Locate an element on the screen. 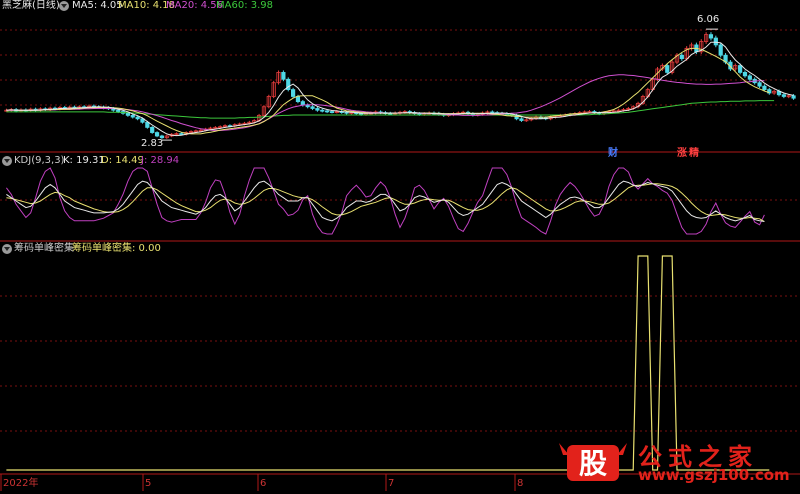 The width and height of the screenshot is (800, 494). watermark-logo: 股 is located at coordinates (593, 462).